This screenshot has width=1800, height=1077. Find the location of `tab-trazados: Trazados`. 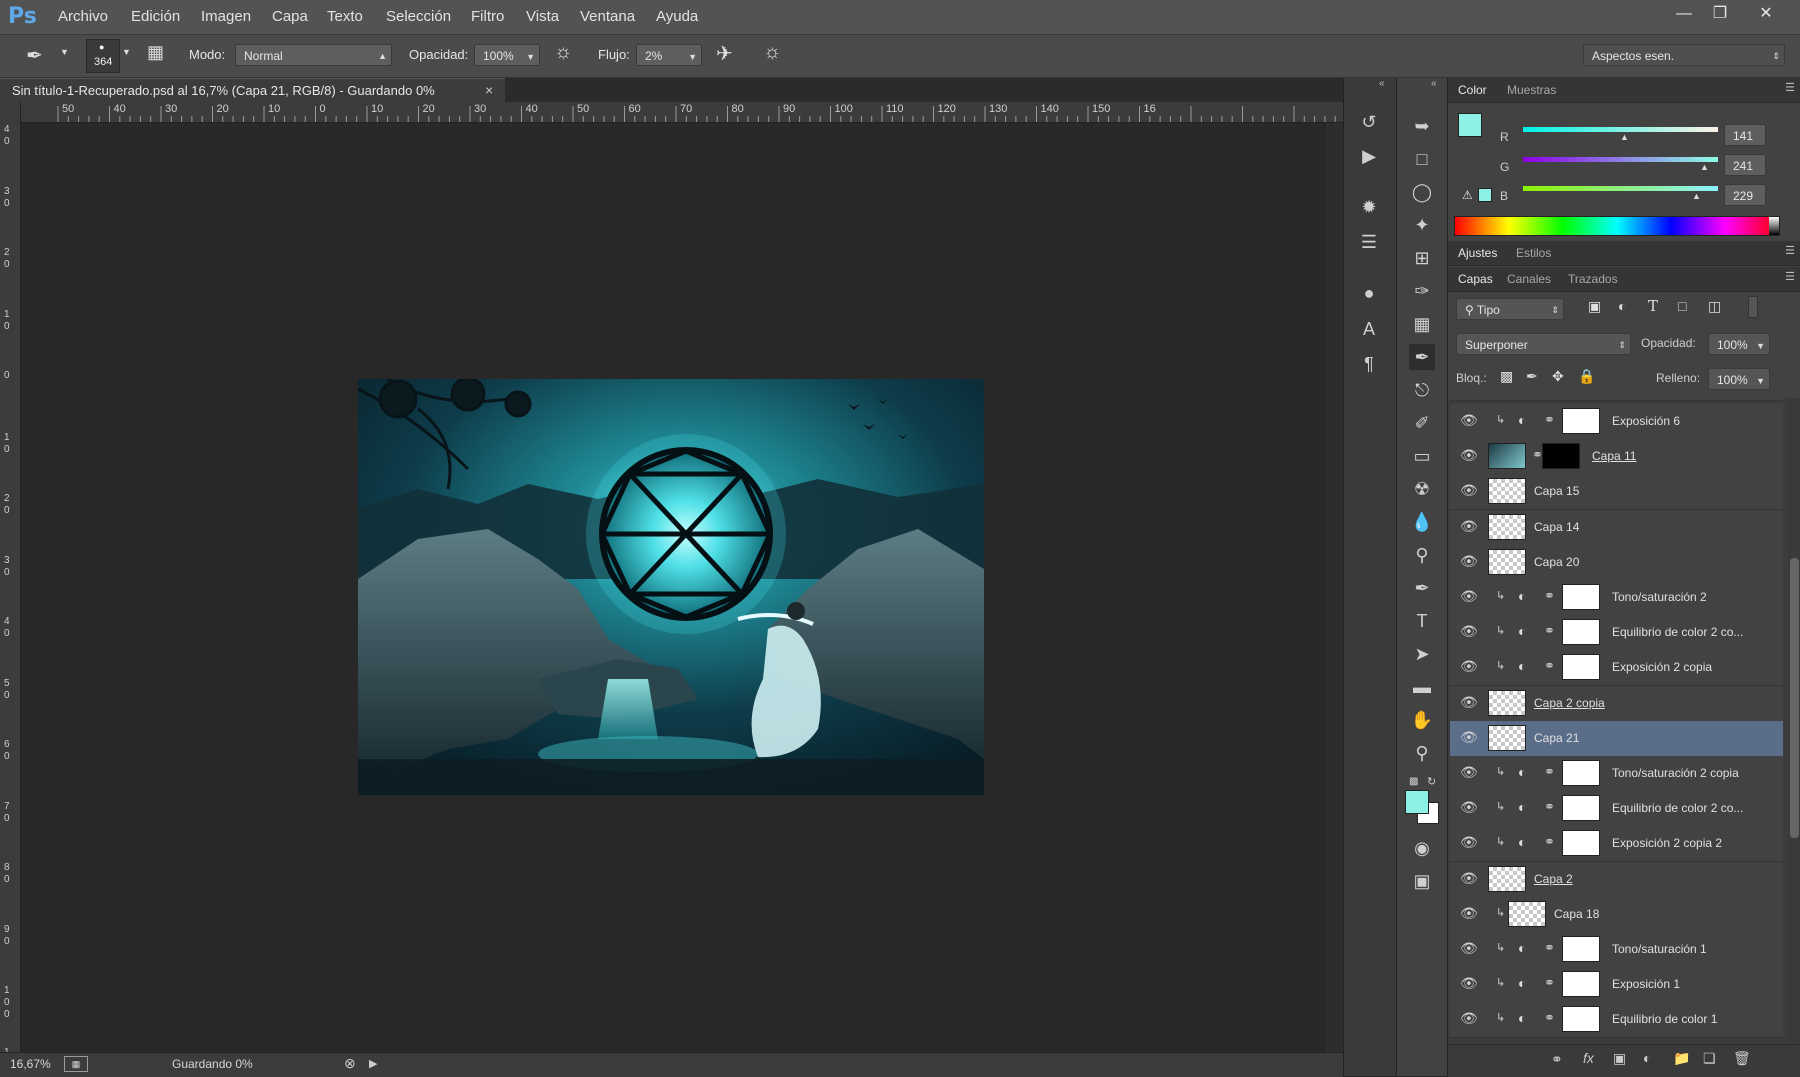

tab-trazados: Trazados is located at coordinates (1593, 279).